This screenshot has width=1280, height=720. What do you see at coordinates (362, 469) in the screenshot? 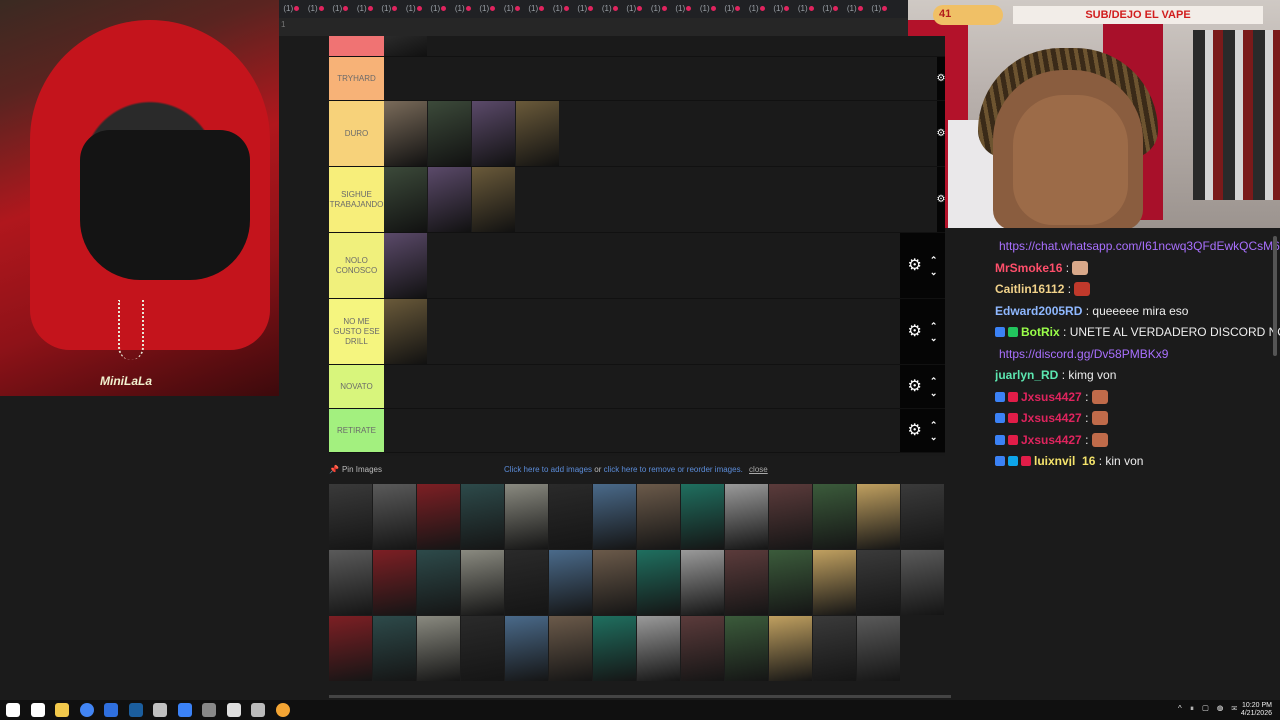
I see `pin-images-label: Pin Images` at bounding box center [362, 469].